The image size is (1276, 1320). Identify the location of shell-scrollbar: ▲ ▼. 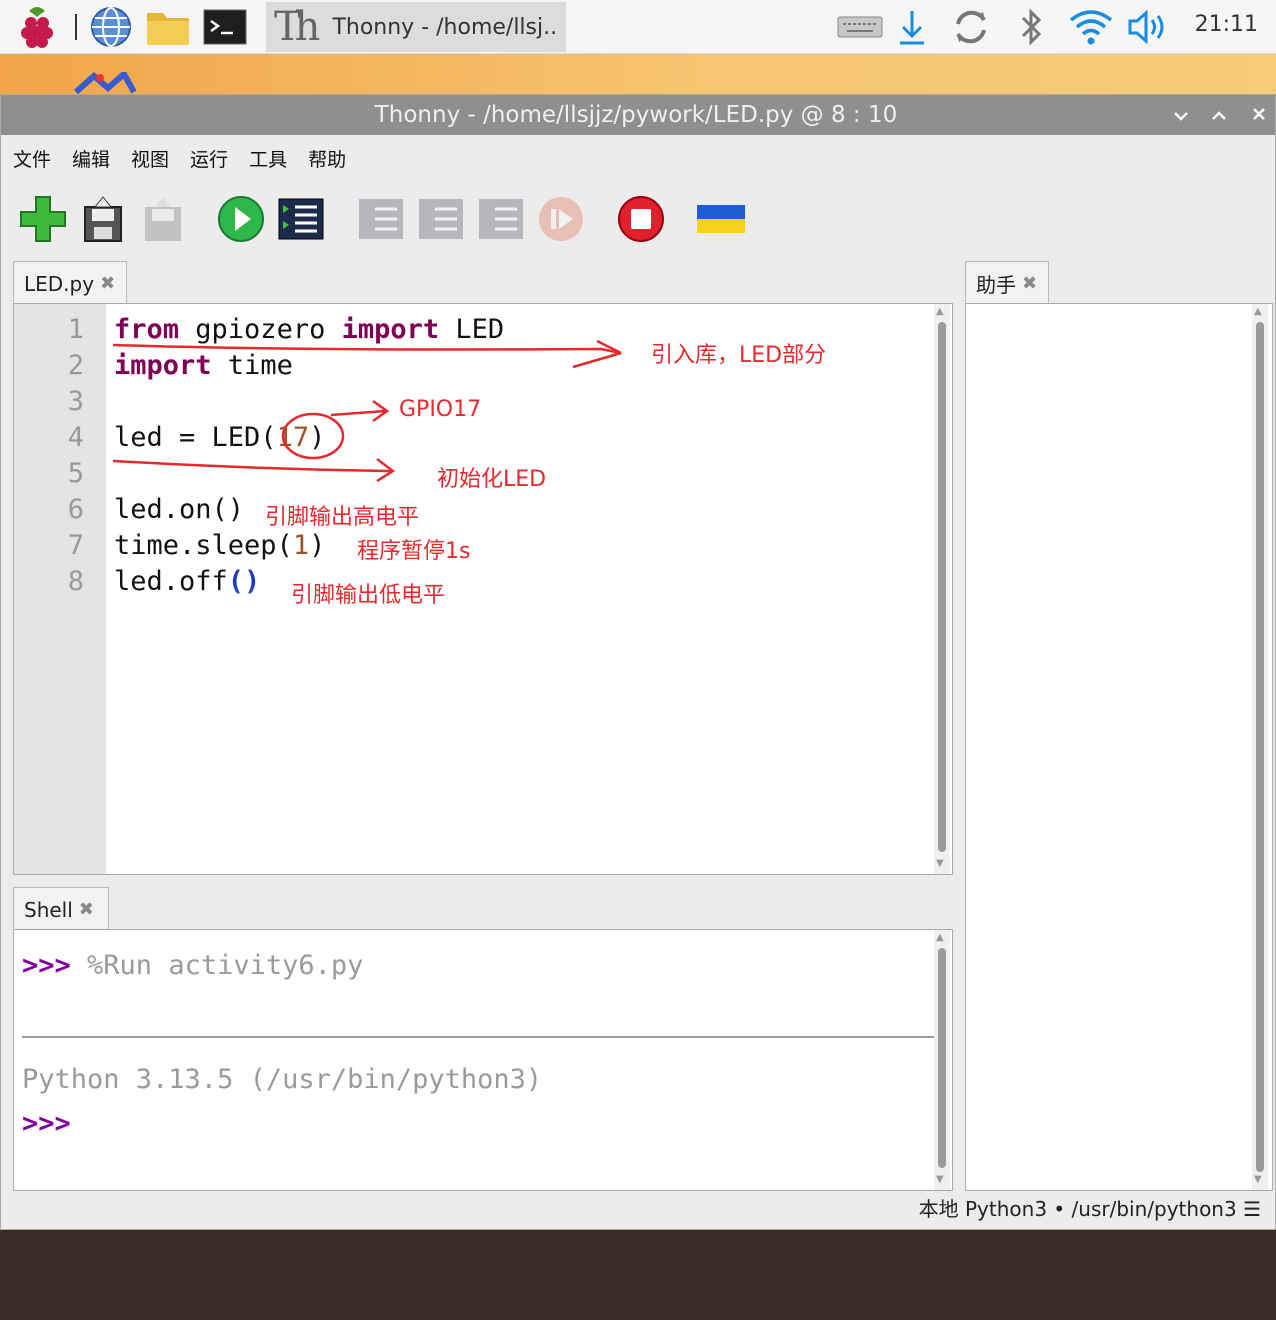
(942, 1060).